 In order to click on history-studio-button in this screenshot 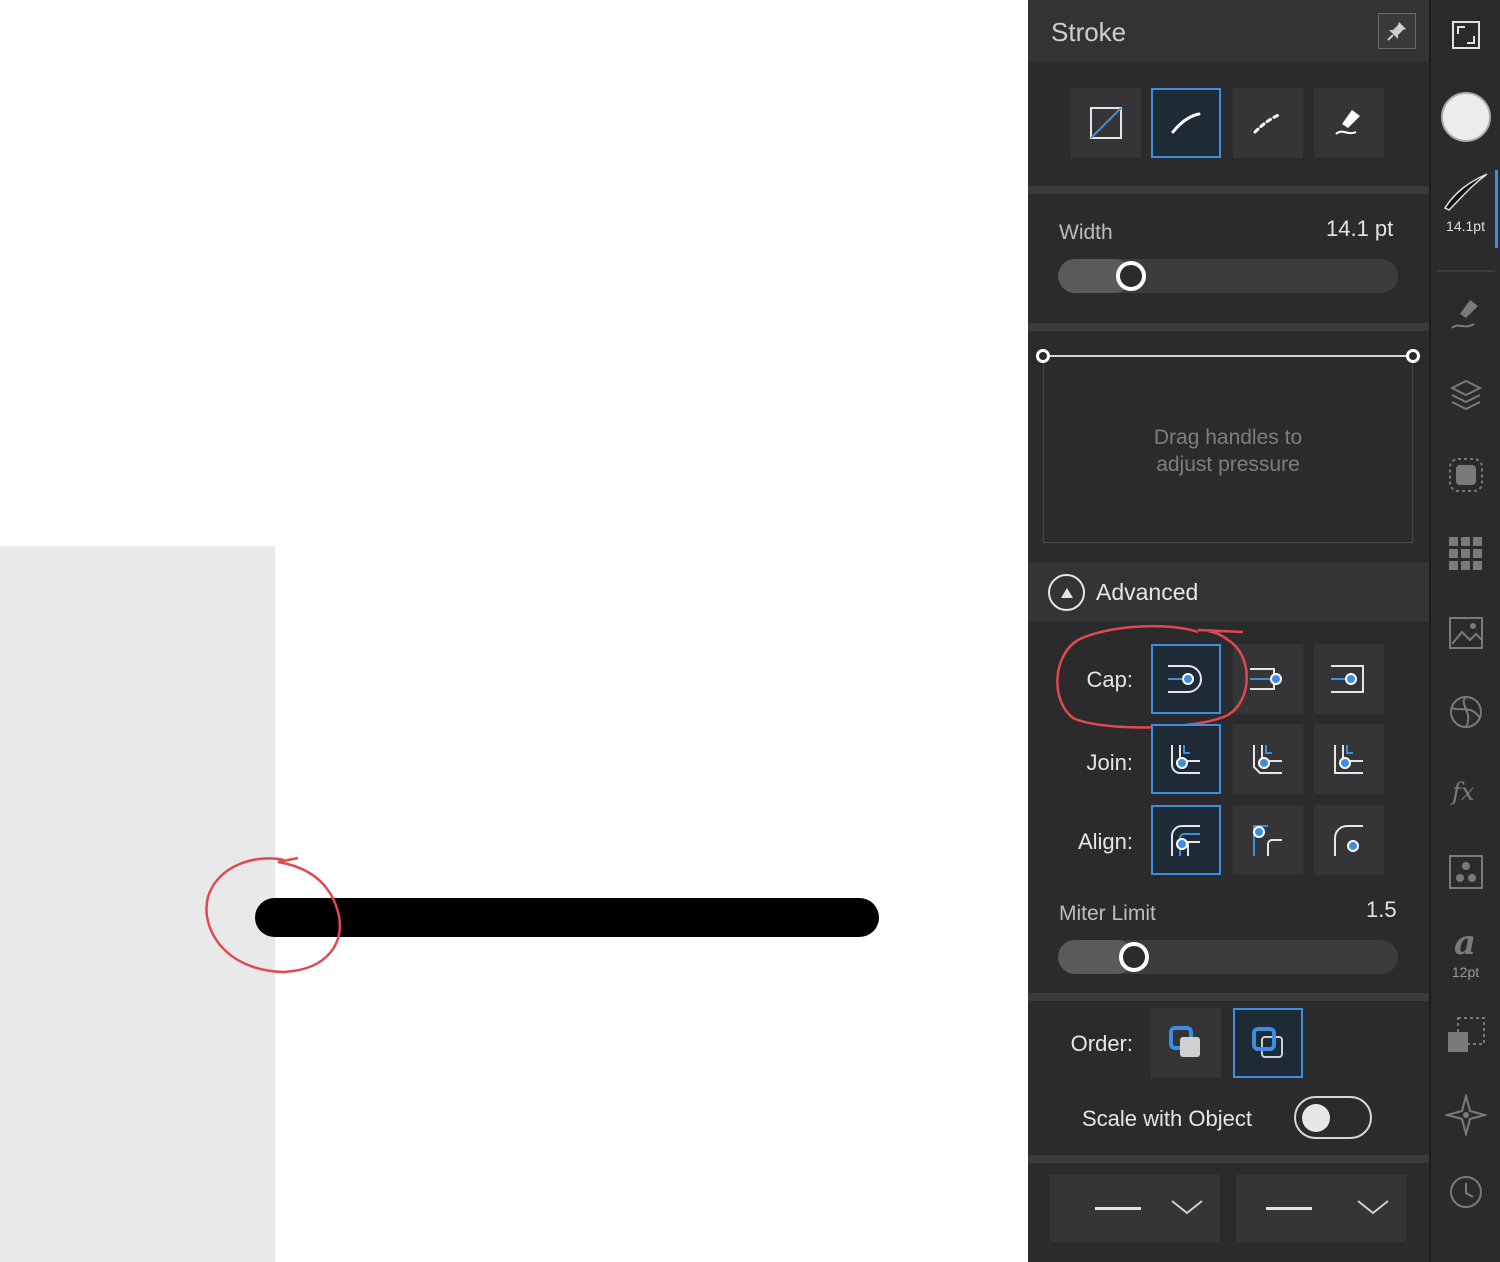, I will do `click(1465, 1192)`.